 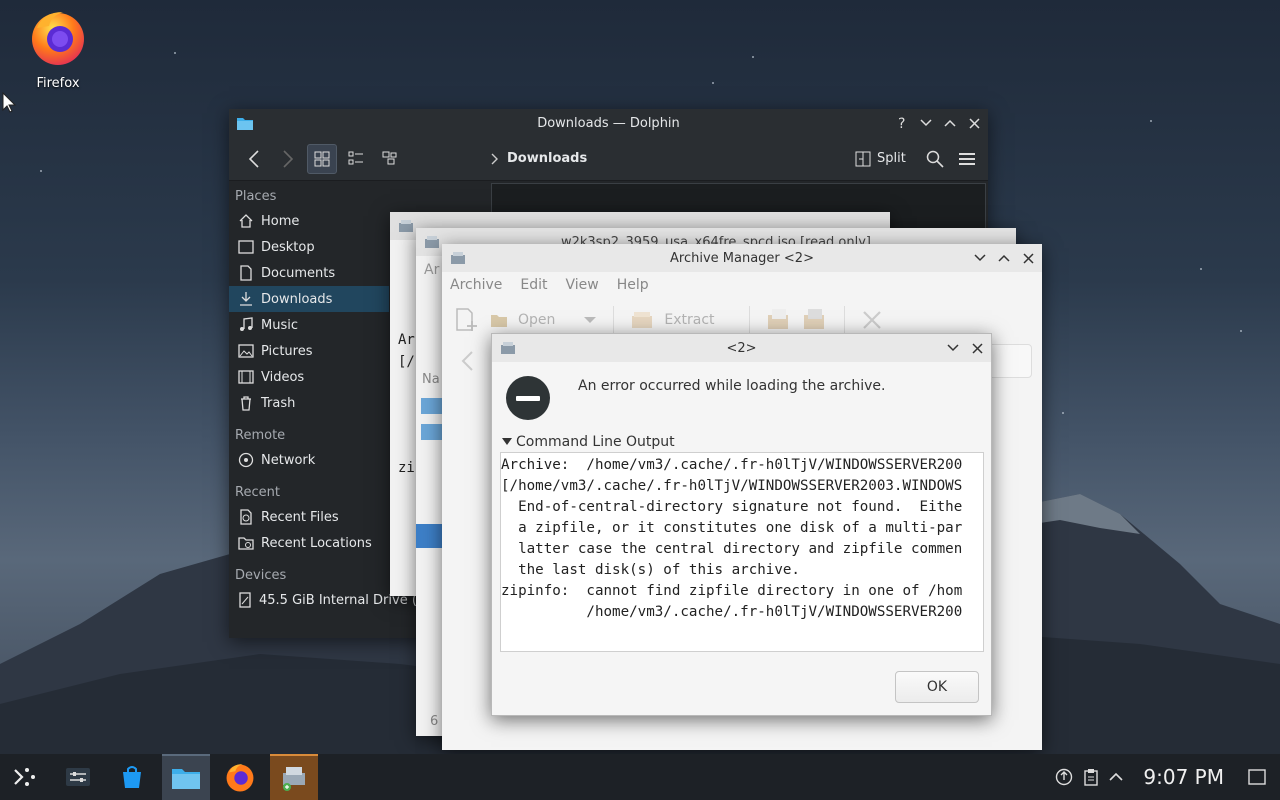 I want to click on hamburger-menu-icon, so click(x=967, y=159).